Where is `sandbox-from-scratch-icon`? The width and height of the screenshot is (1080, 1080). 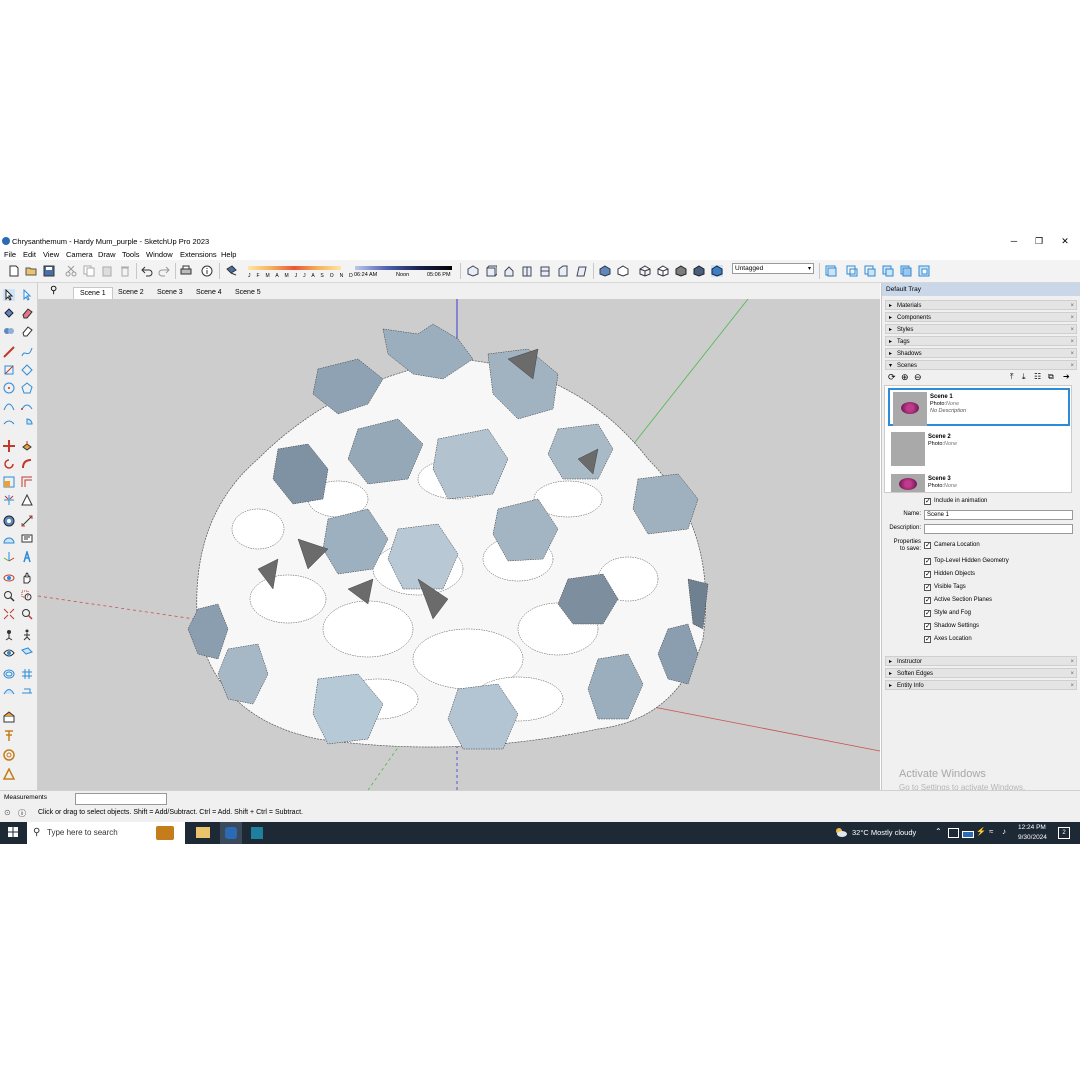 sandbox-from-scratch-icon is located at coordinates (27, 674).